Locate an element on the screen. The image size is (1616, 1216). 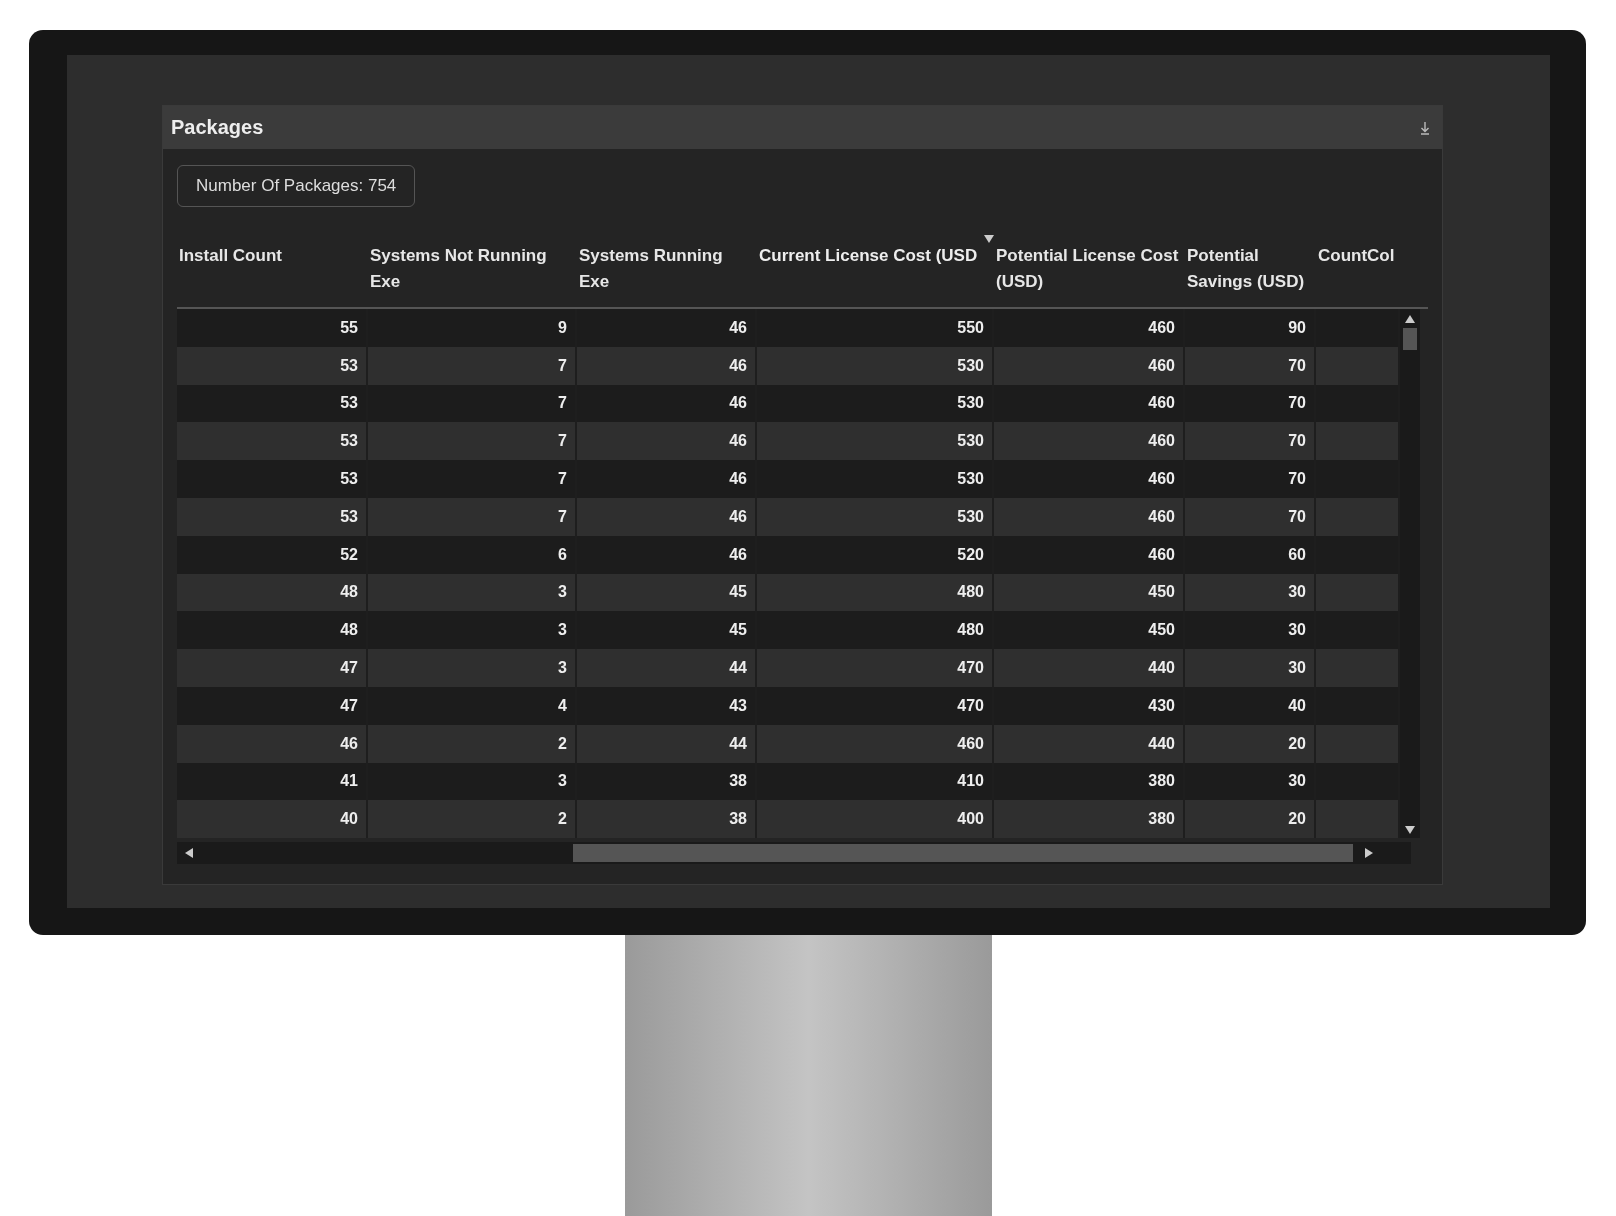
column-header: Systems Not Running Exe is located at coordinates (472, 268).